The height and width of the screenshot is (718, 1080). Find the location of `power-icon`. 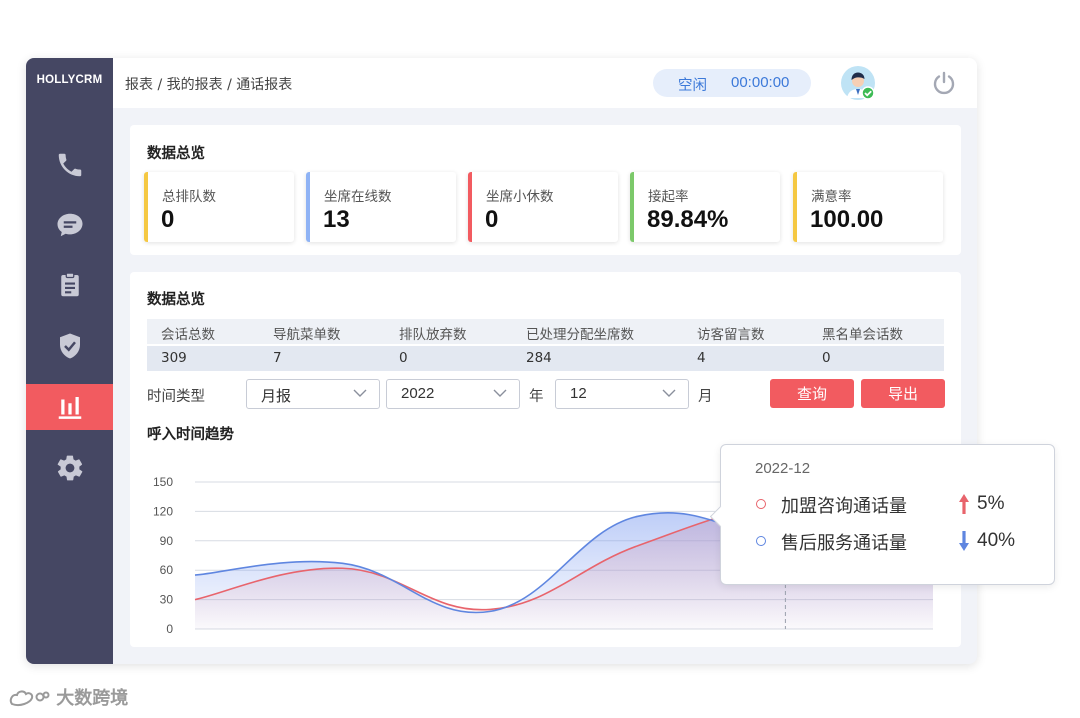

power-icon is located at coordinates (944, 83).